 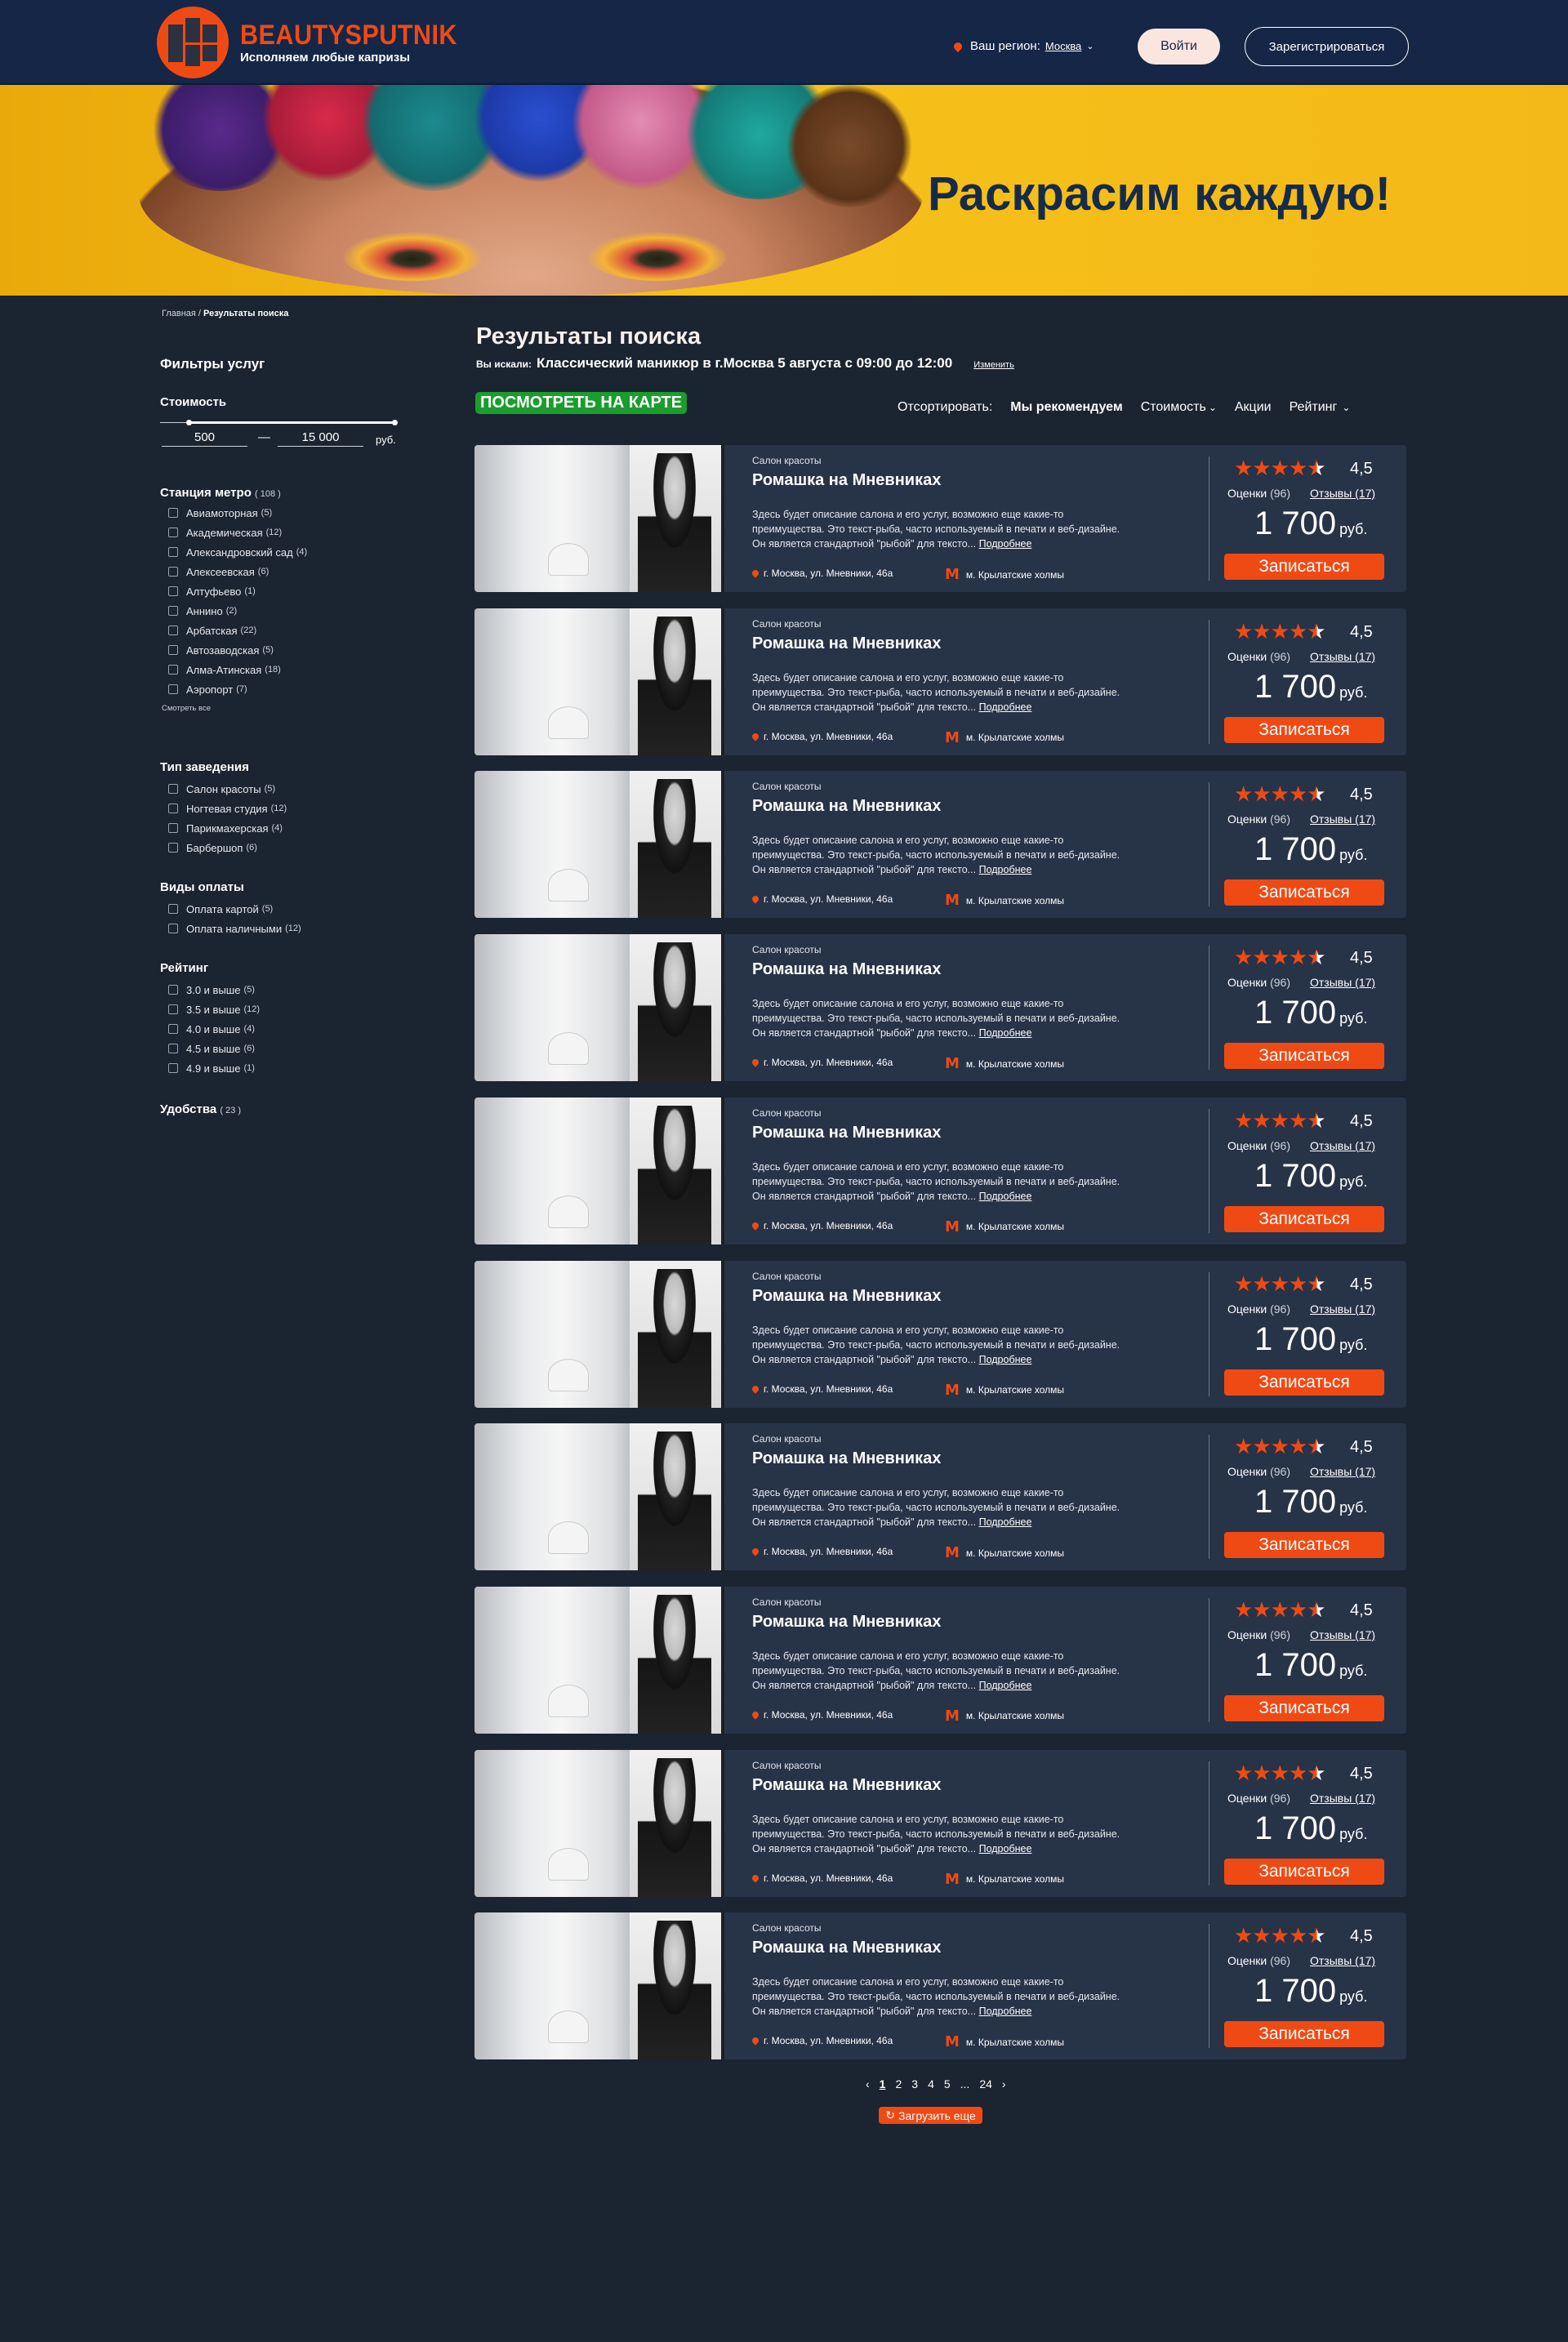 What do you see at coordinates (395, 422) in the screenshot?
I see `range-handle-max` at bounding box center [395, 422].